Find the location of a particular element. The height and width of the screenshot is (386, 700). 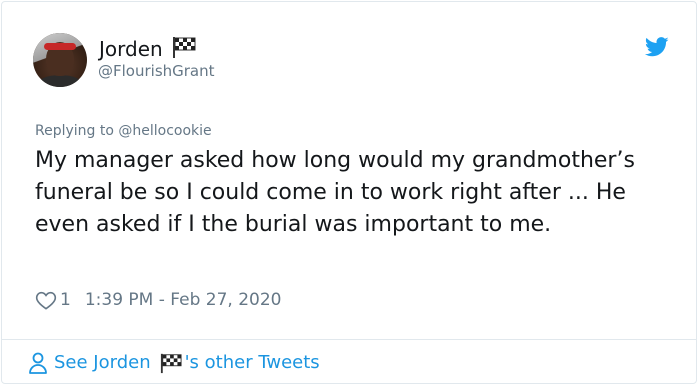

author-handle: @FlourishGrant is located at coordinates (156, 71).